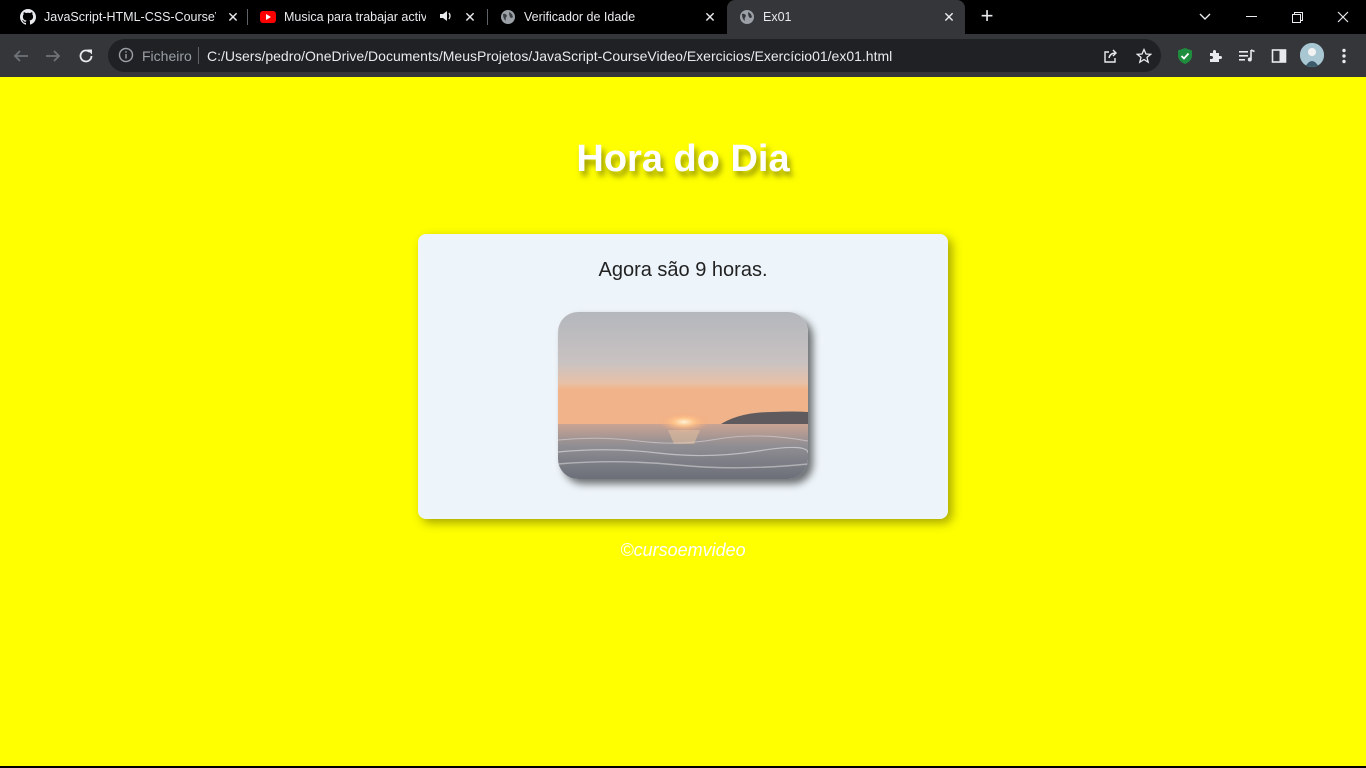 The image size is (1366, 768). What do you see at coordinates (1279, 56) in the screenshot?
I see `side-panel-icon` at bounding box center [1279, 56].